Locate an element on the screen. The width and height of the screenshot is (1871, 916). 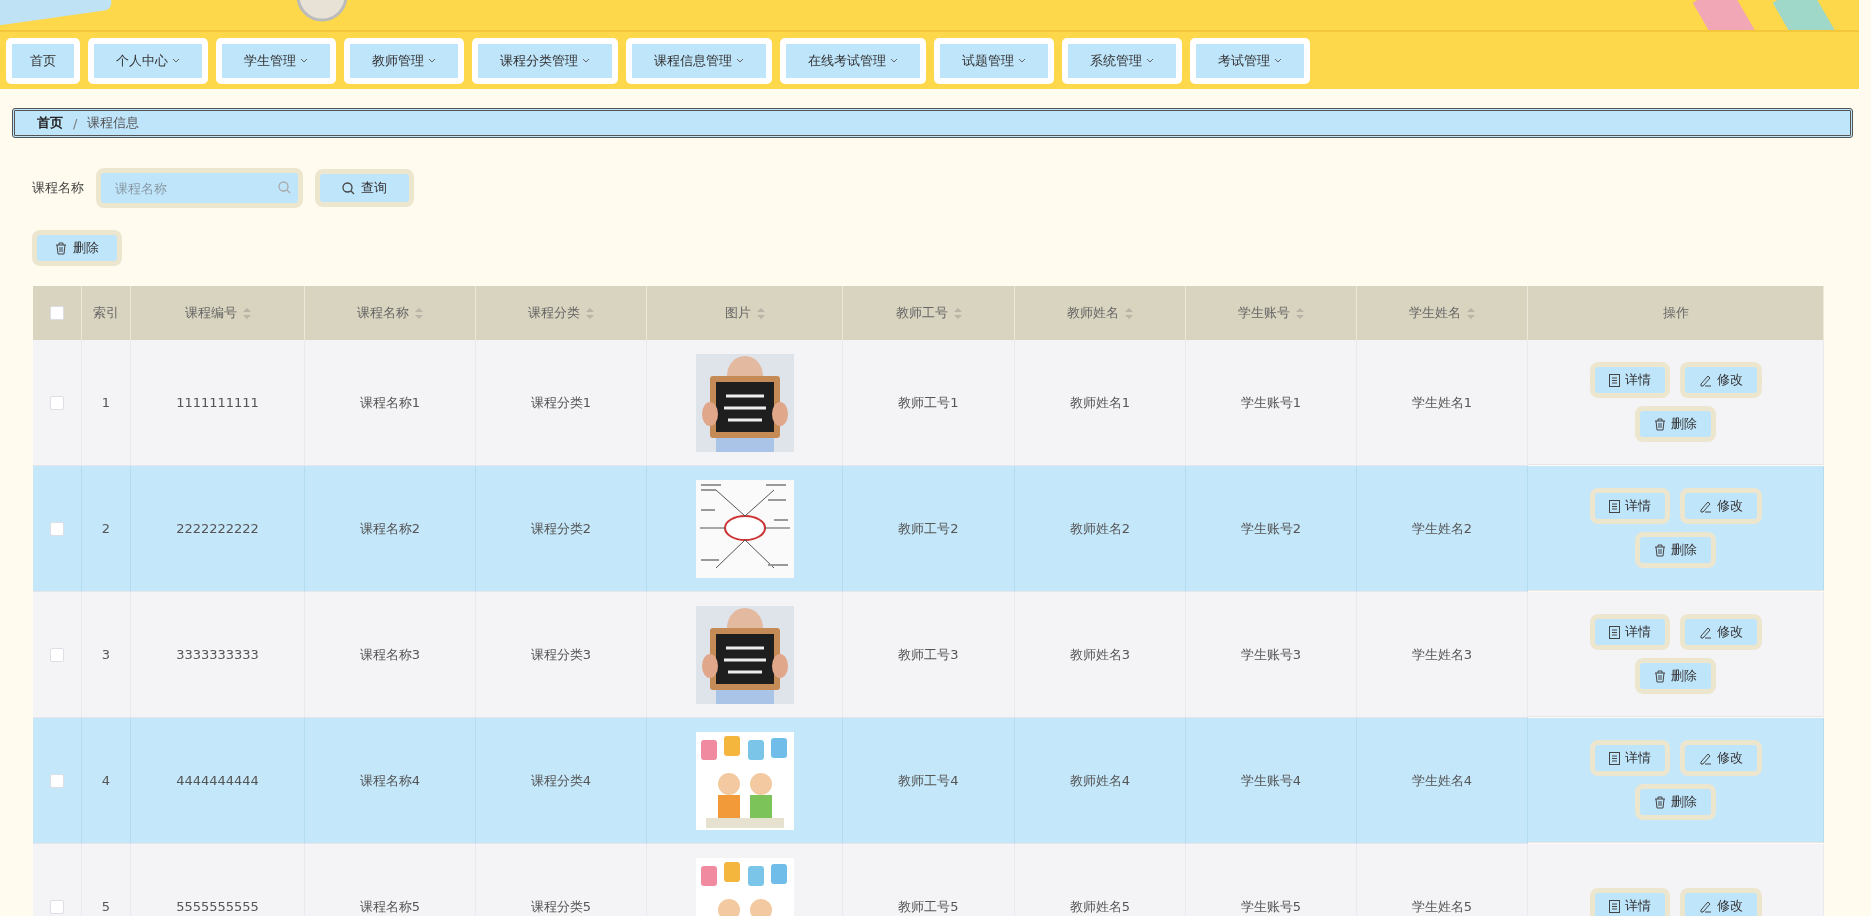
search-label: 课程名称 is located at coordinates (58, 188).